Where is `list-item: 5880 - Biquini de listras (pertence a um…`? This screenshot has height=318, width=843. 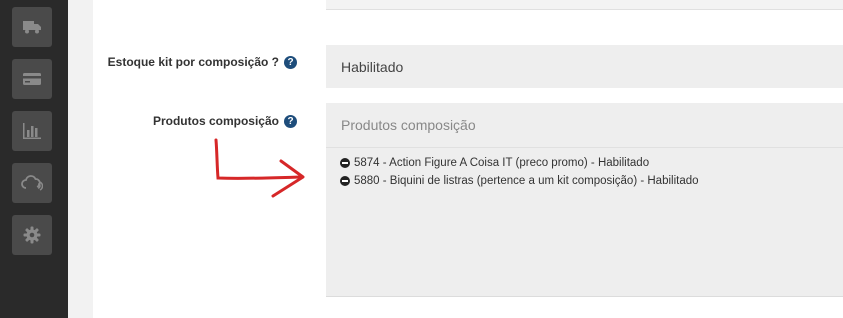
list-item: 5880 - Biquini de listras (pertence a um… is located at coordinates (591, 181).